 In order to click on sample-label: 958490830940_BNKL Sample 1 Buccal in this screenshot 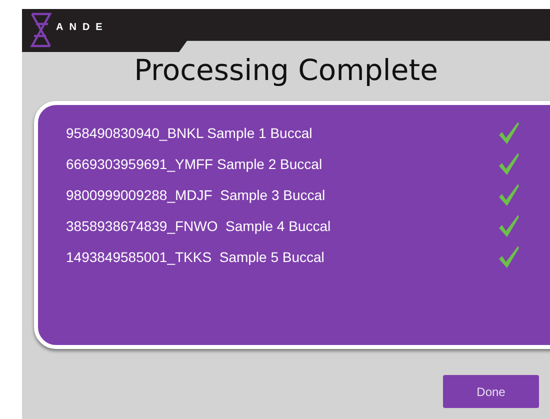, I will do `click(189, 133)`.